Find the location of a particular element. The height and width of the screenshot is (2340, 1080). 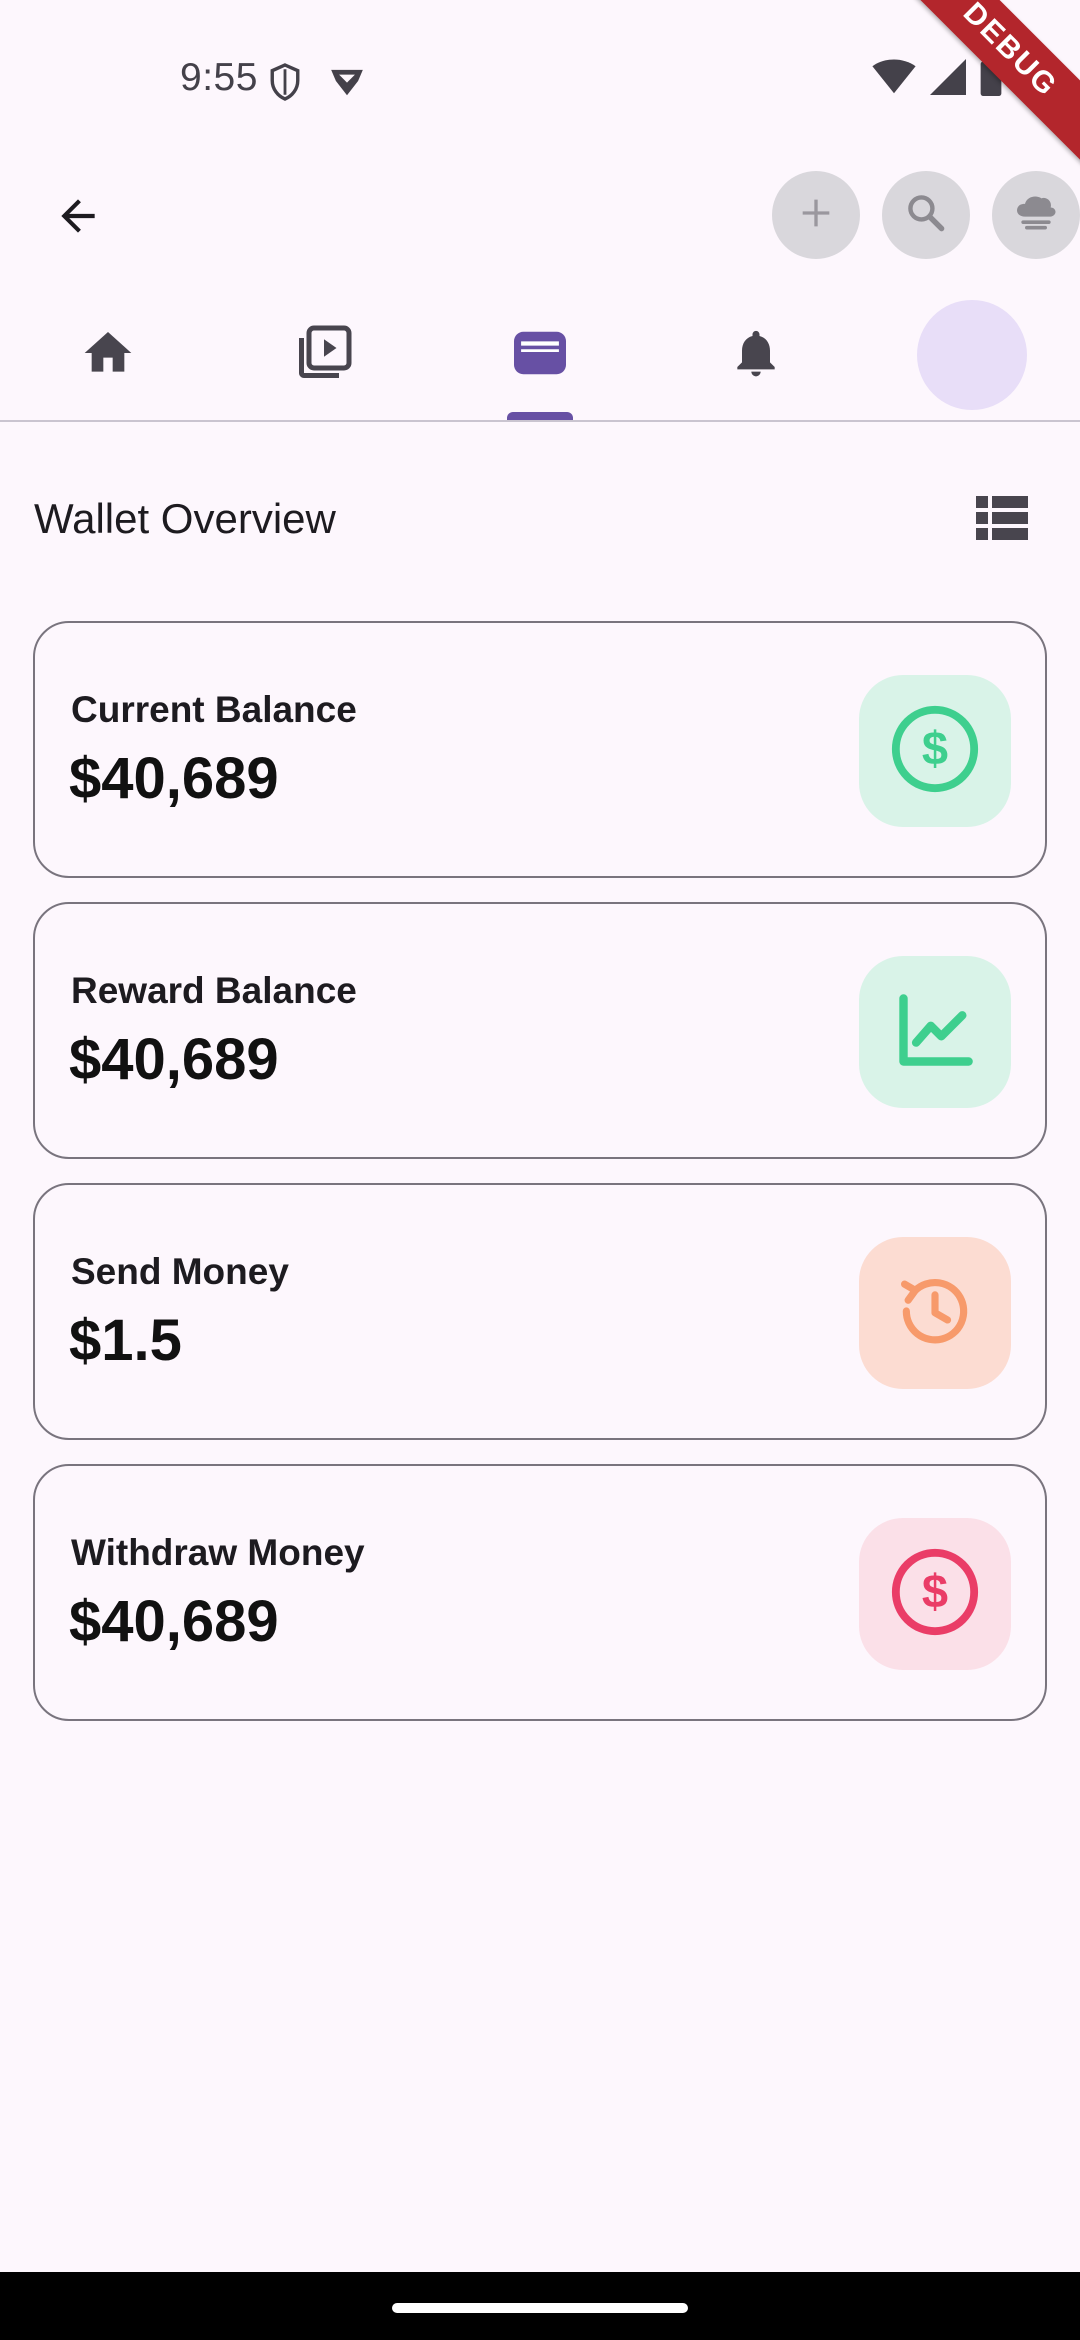

tab-bar is located at coordinates (540, 356).